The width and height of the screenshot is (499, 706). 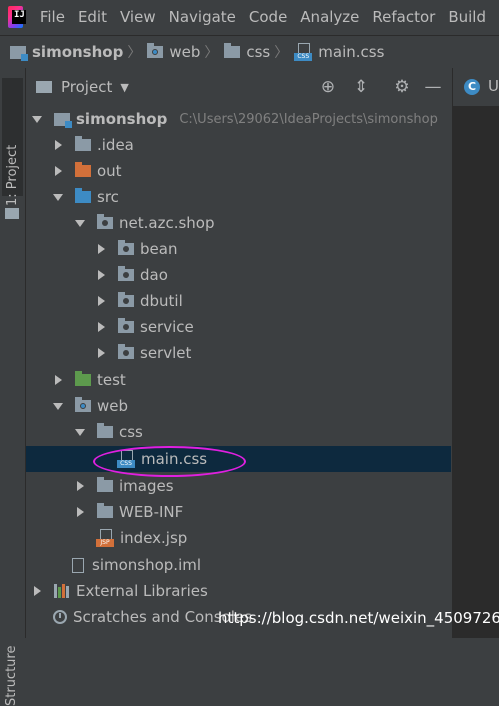 What do you see at coordinates (167, 223) in the screenshot?
I see `tree-item-label: net.azc.shop` at bounding box center [167, 223].